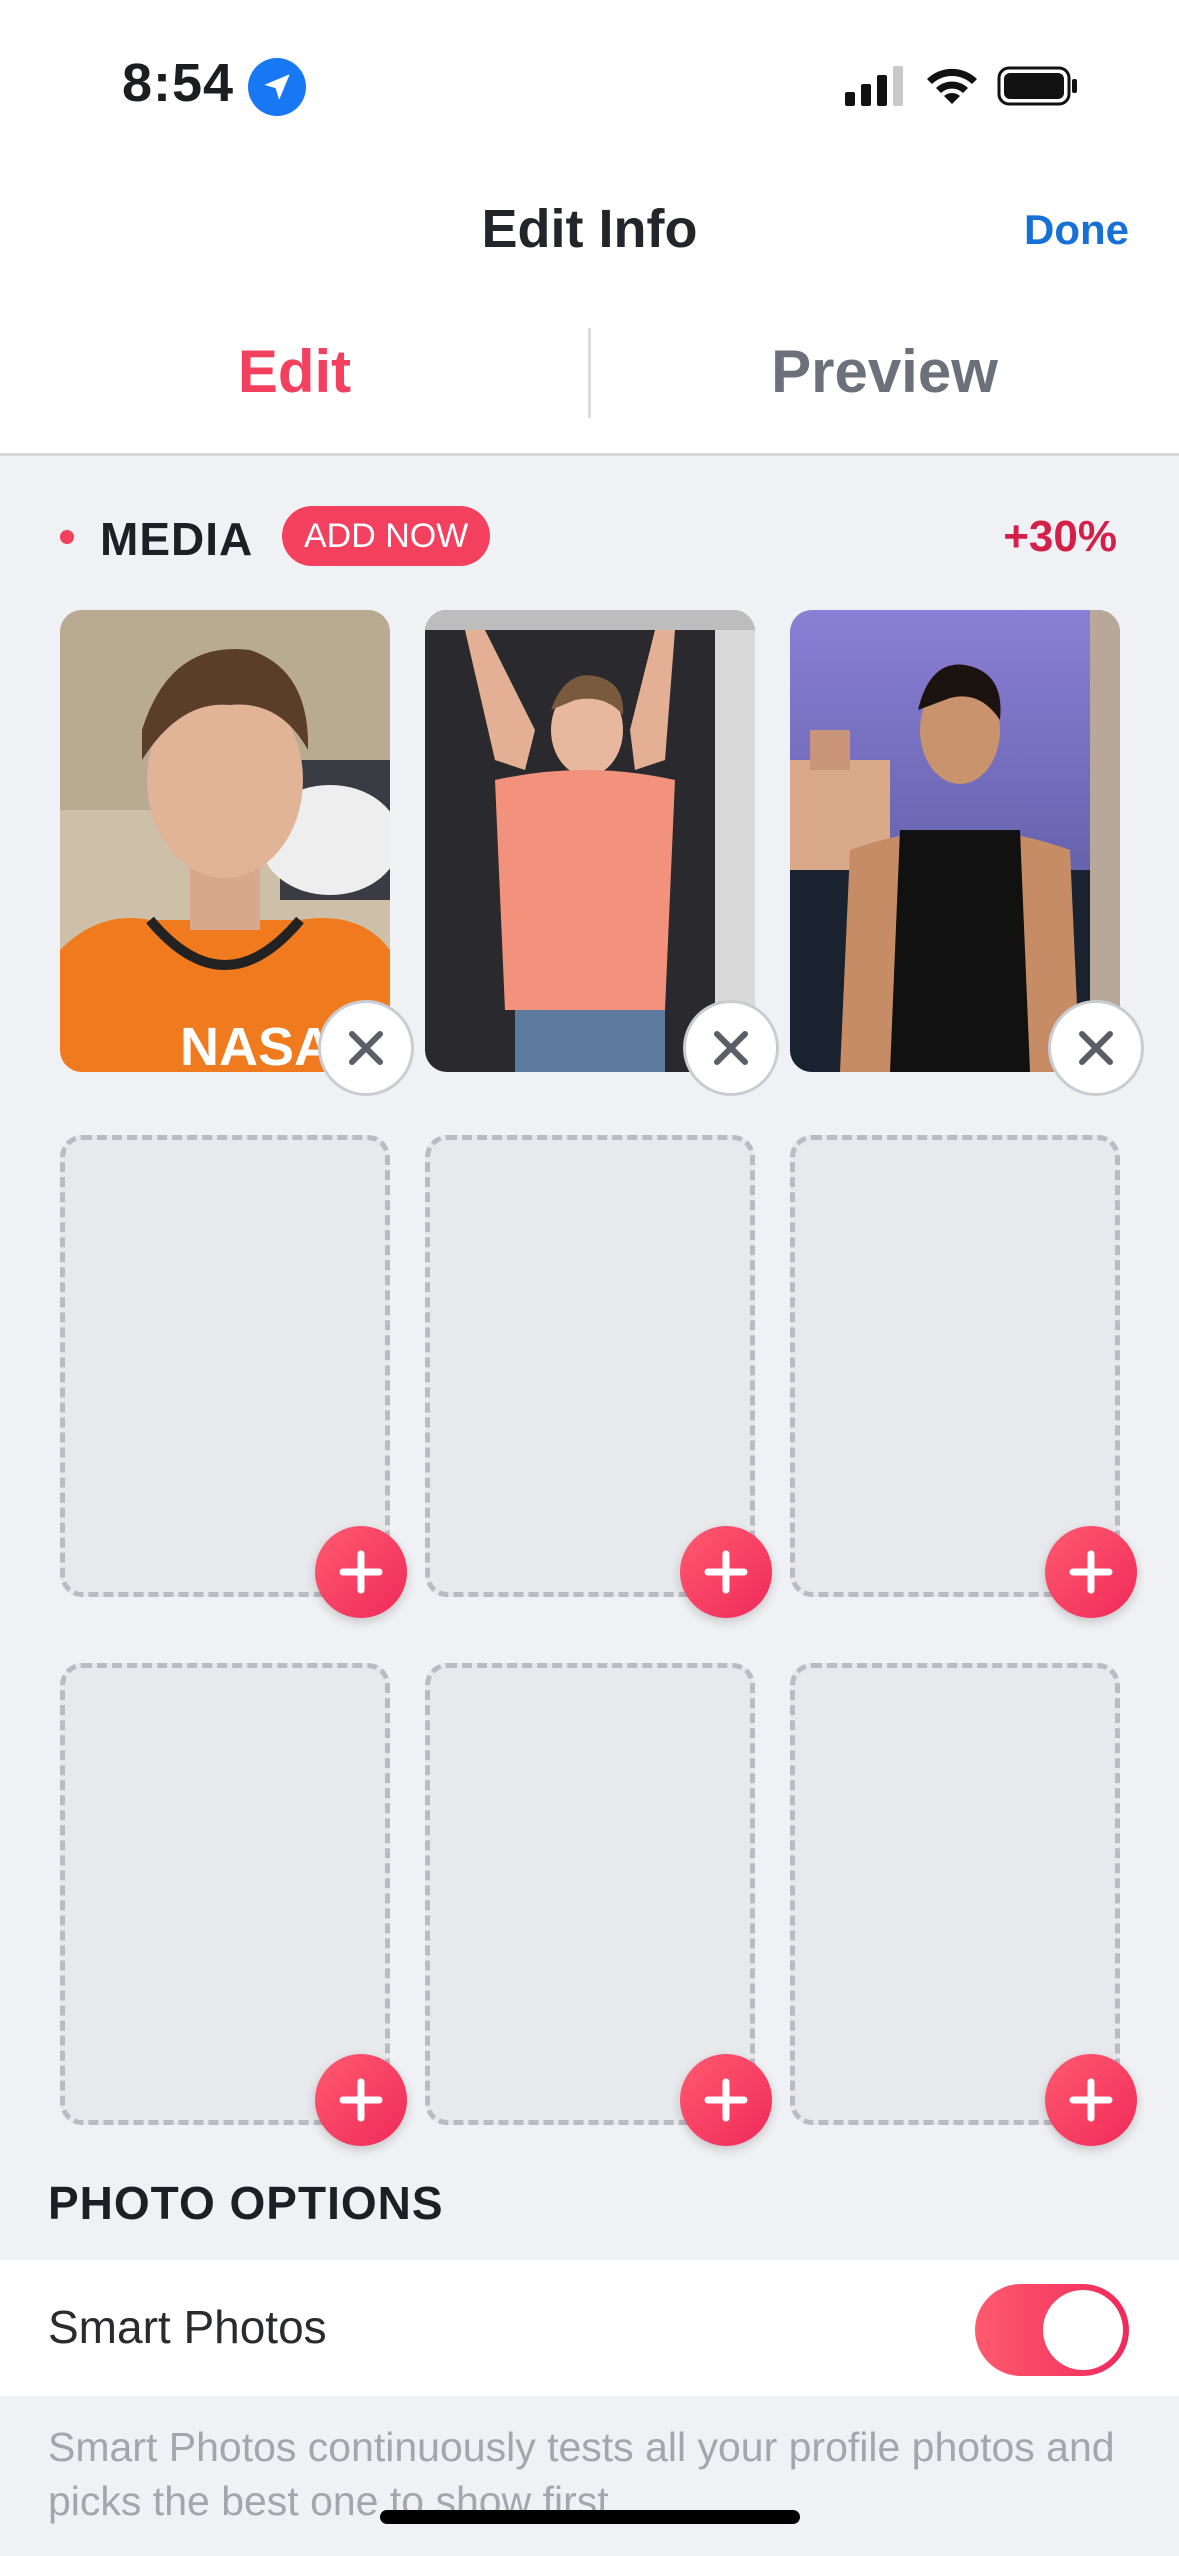 This screenshot has height=2556, width=1179. Describe the element at coordinates (294, 371) in the screenshot. I see `tab-edit: Edit` at that location.